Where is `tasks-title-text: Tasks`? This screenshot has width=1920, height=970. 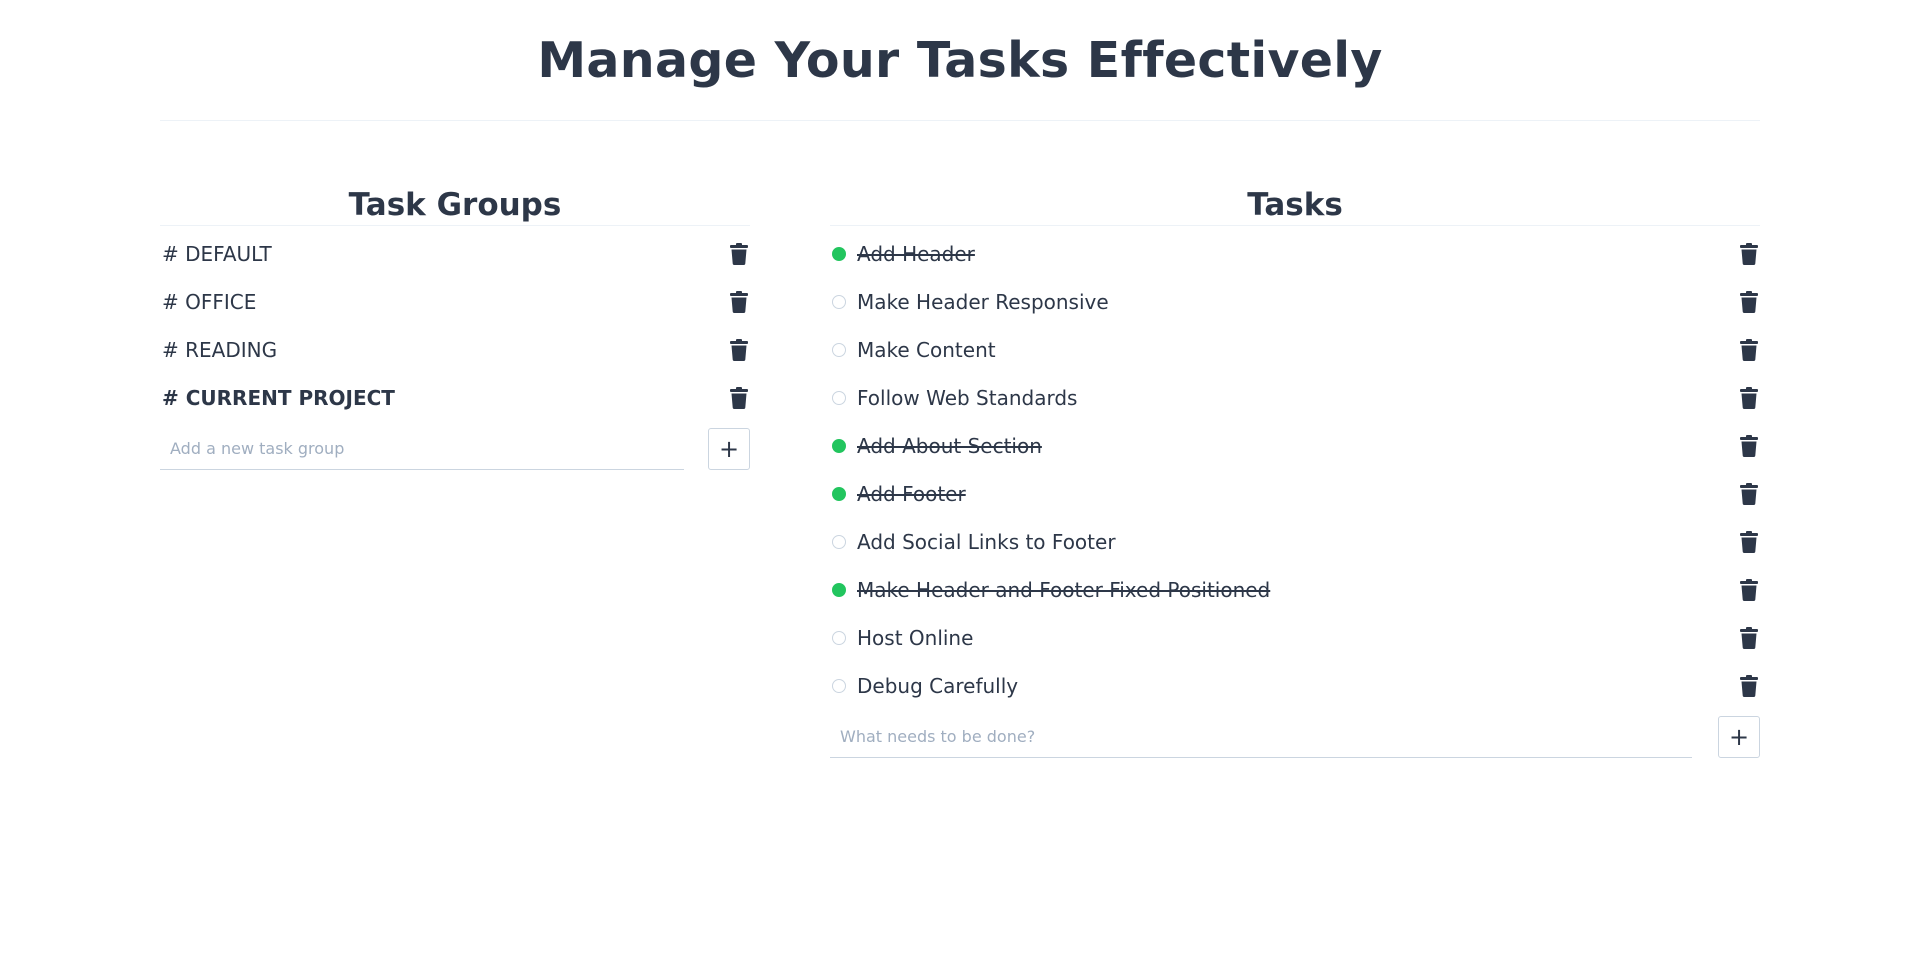
tasks-title-text: Tasks is located at coordinates (1295, 205).